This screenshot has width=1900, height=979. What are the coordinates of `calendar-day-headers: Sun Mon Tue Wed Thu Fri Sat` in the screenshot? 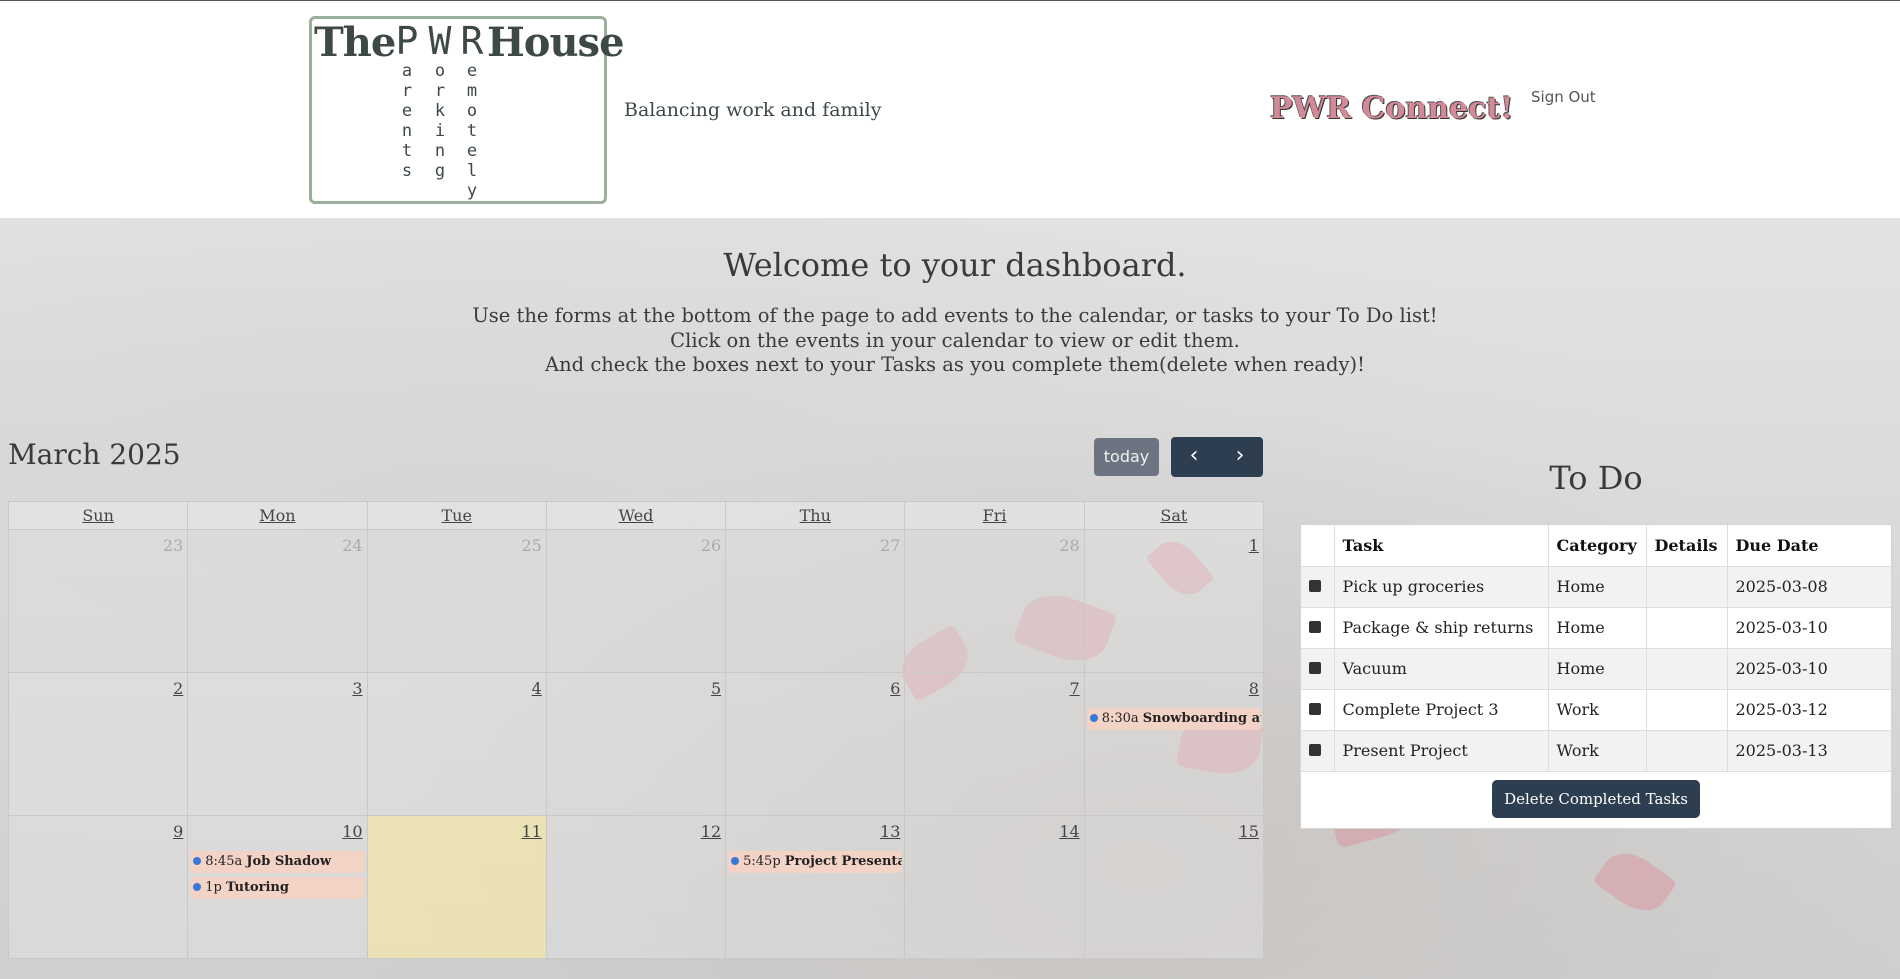 It's located at (636, 515).